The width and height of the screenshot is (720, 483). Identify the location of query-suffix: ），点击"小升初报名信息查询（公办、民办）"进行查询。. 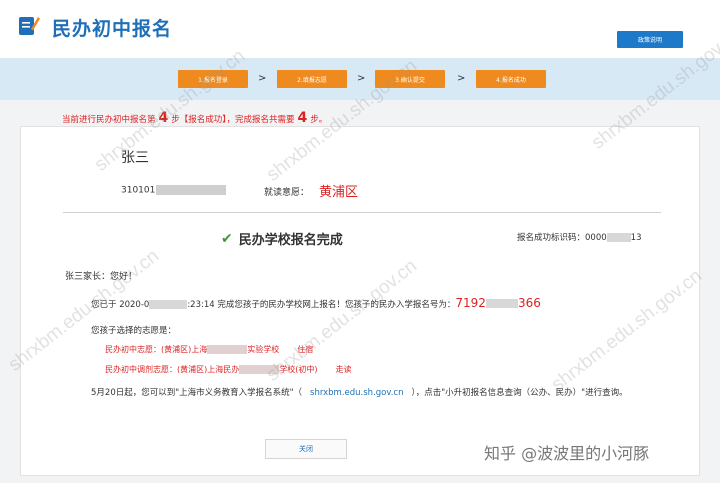
(519, 393).